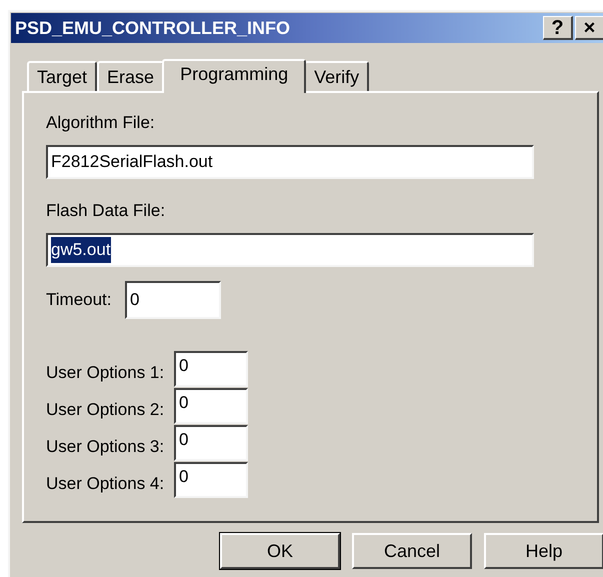 Image resolution: width=603 pixels, height=577 pixels. What do you see at coordinates (543, 551) in the screenshot?
I see `dialog-button: Help` at bounding box center [543, 551].